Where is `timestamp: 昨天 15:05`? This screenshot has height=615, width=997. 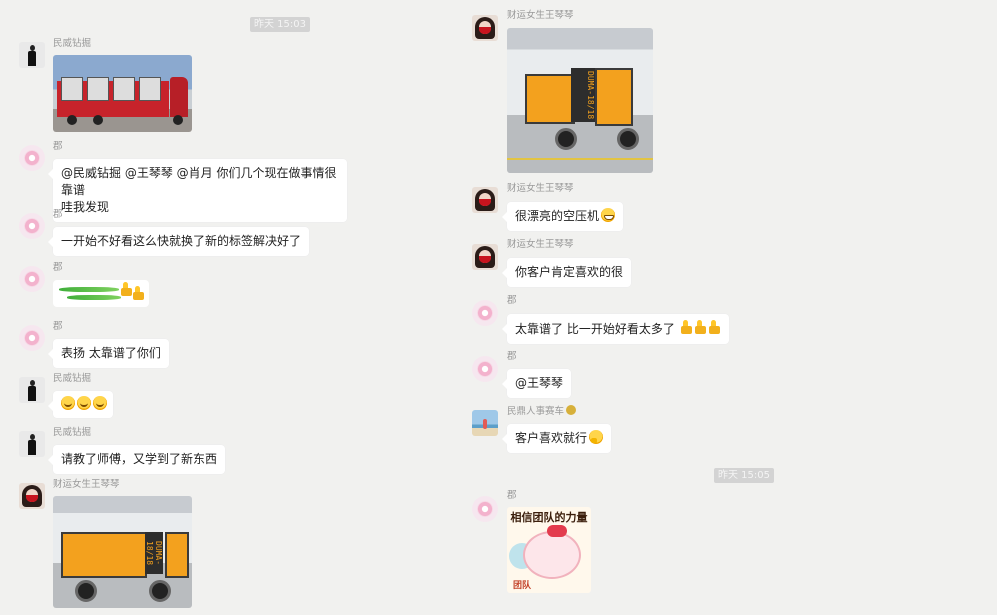 timestamp: 昨天 15:05 is located at coordinates (744, 475).